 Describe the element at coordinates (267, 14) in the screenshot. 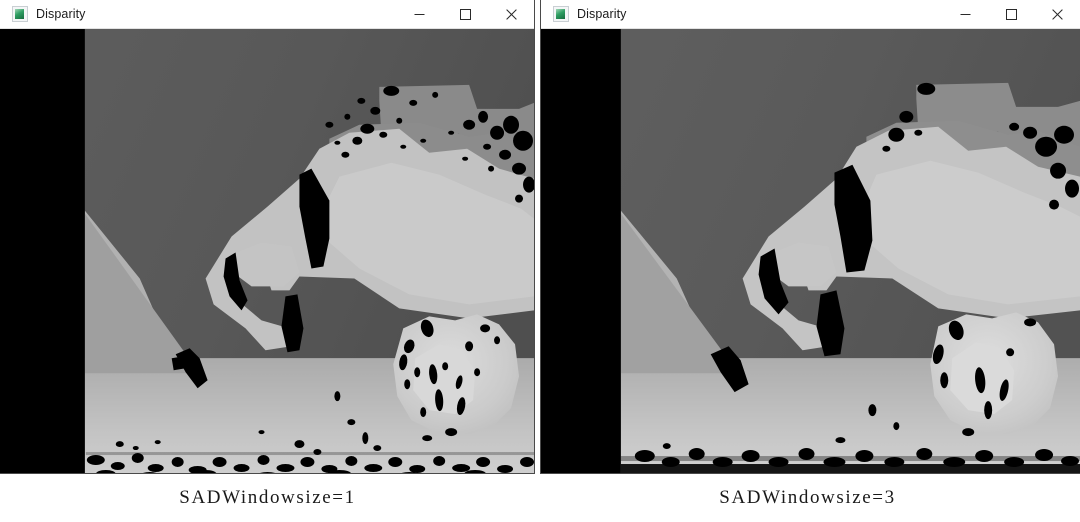

I see `titlebar-left: Disparity` at that location.